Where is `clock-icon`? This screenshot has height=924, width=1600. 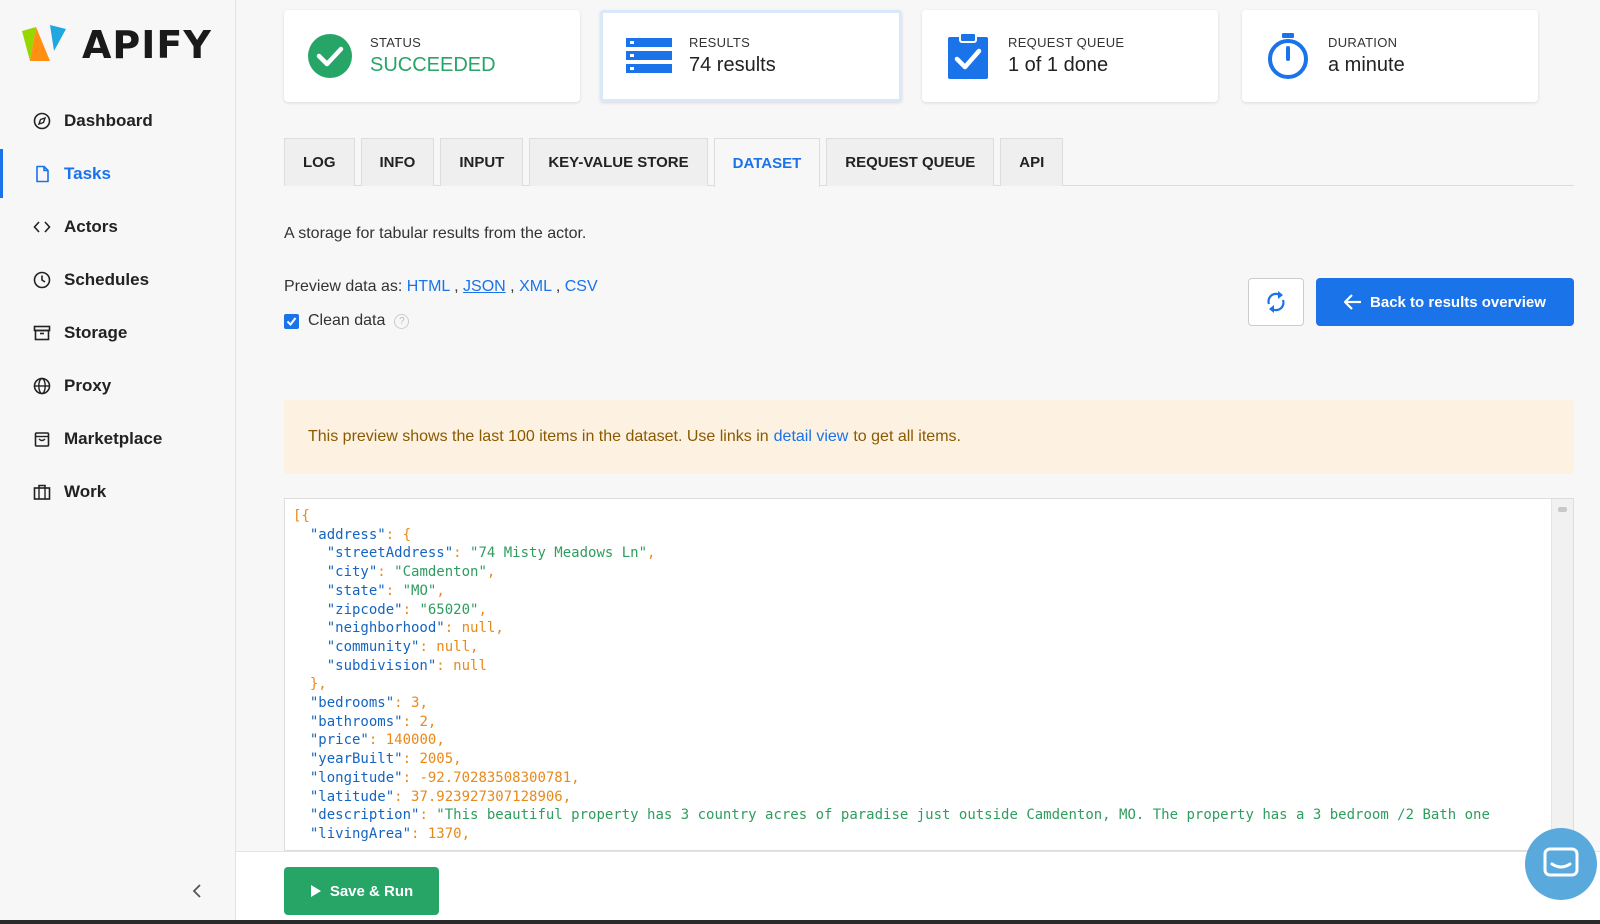
clock-icon is located at coordinates (42, 280).